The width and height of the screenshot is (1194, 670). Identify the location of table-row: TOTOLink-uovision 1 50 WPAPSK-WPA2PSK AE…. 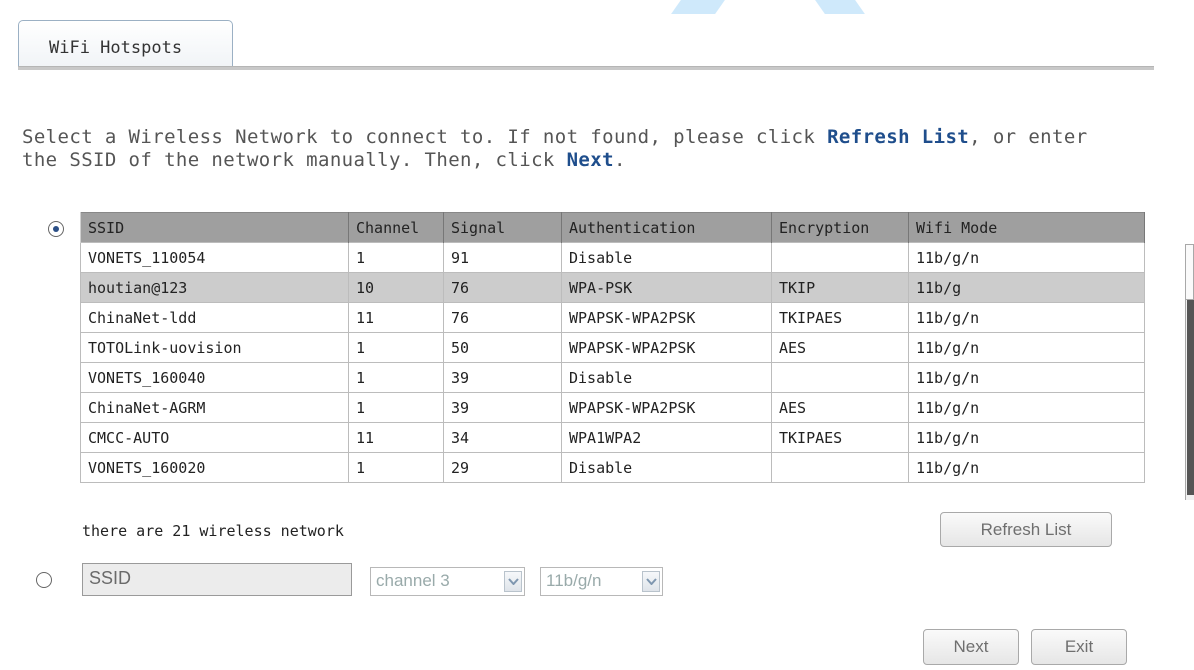
(612, 347).